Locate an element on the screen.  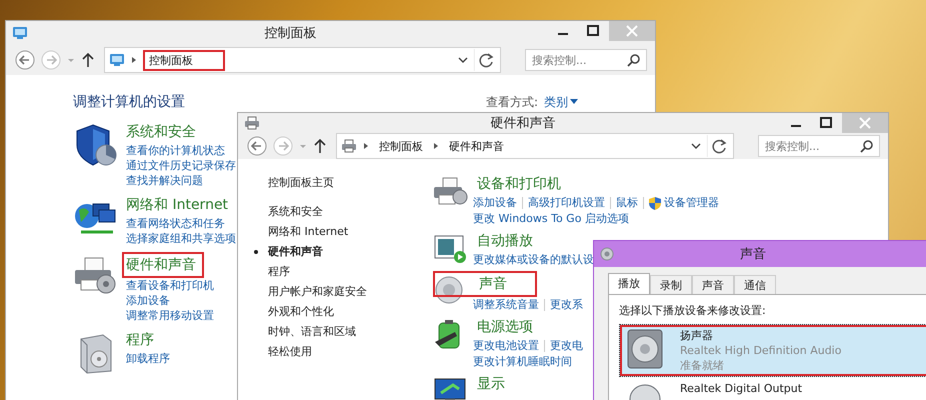
task-link: 设备管理器 is located at coordinates (684, 203).